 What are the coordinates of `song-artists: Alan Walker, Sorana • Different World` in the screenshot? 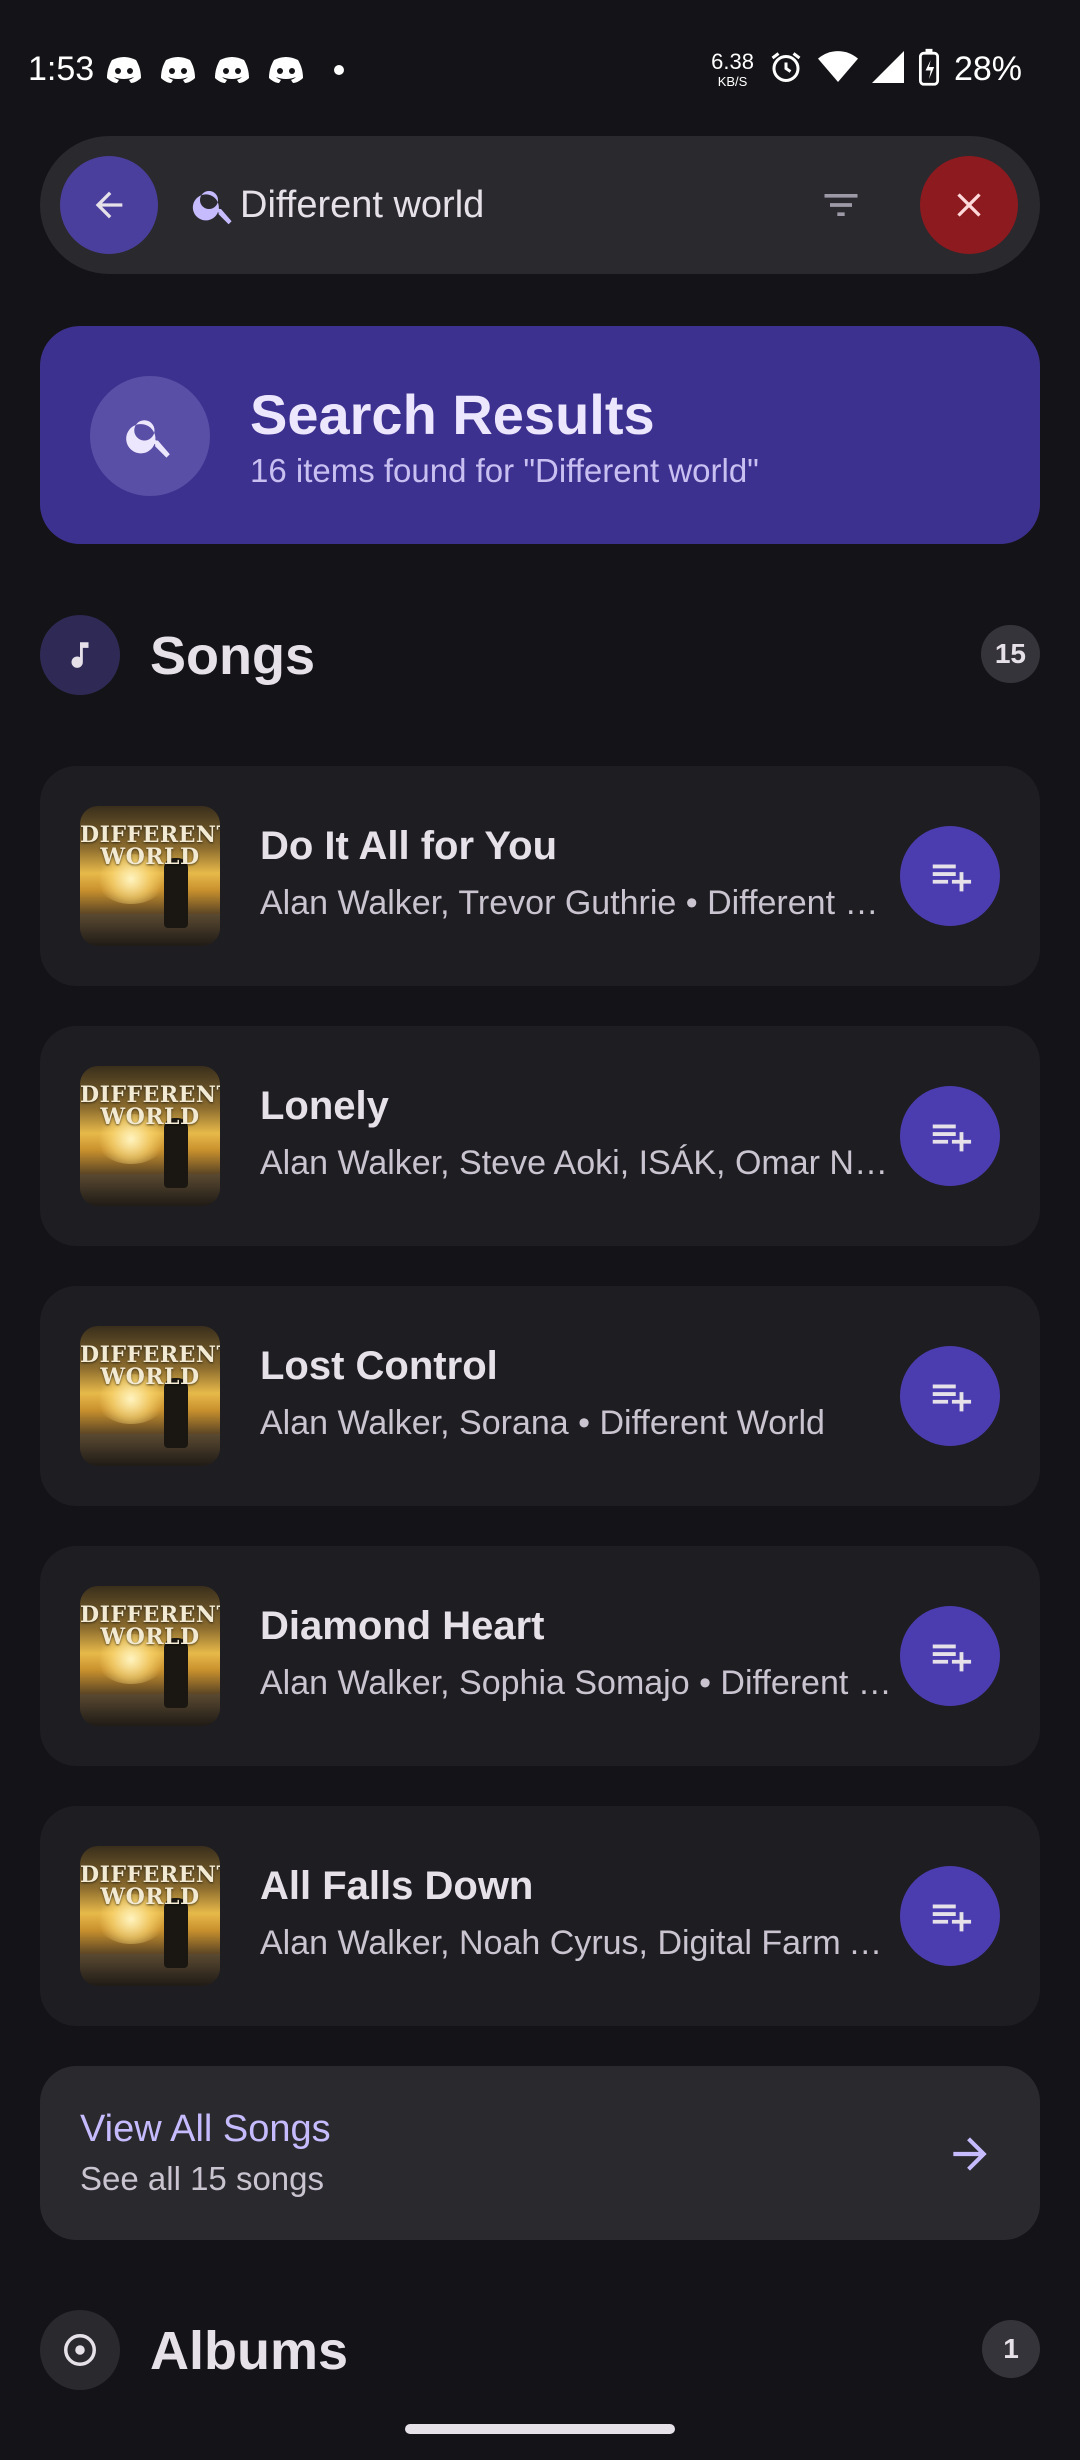 It's located at (542, 1423).